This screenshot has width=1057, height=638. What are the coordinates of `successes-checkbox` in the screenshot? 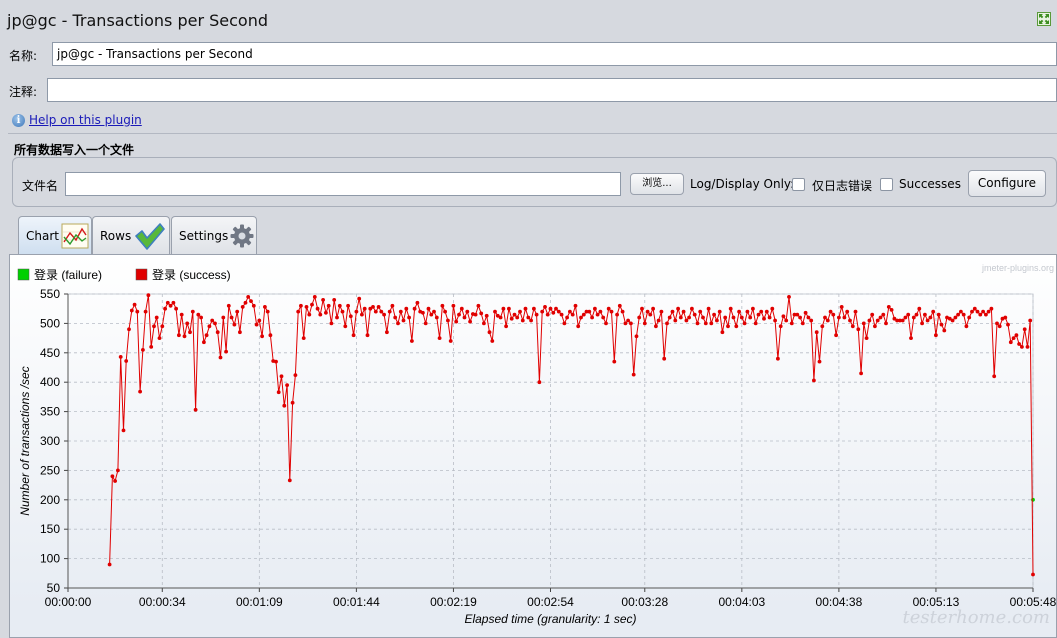 It's located at (886, 184).